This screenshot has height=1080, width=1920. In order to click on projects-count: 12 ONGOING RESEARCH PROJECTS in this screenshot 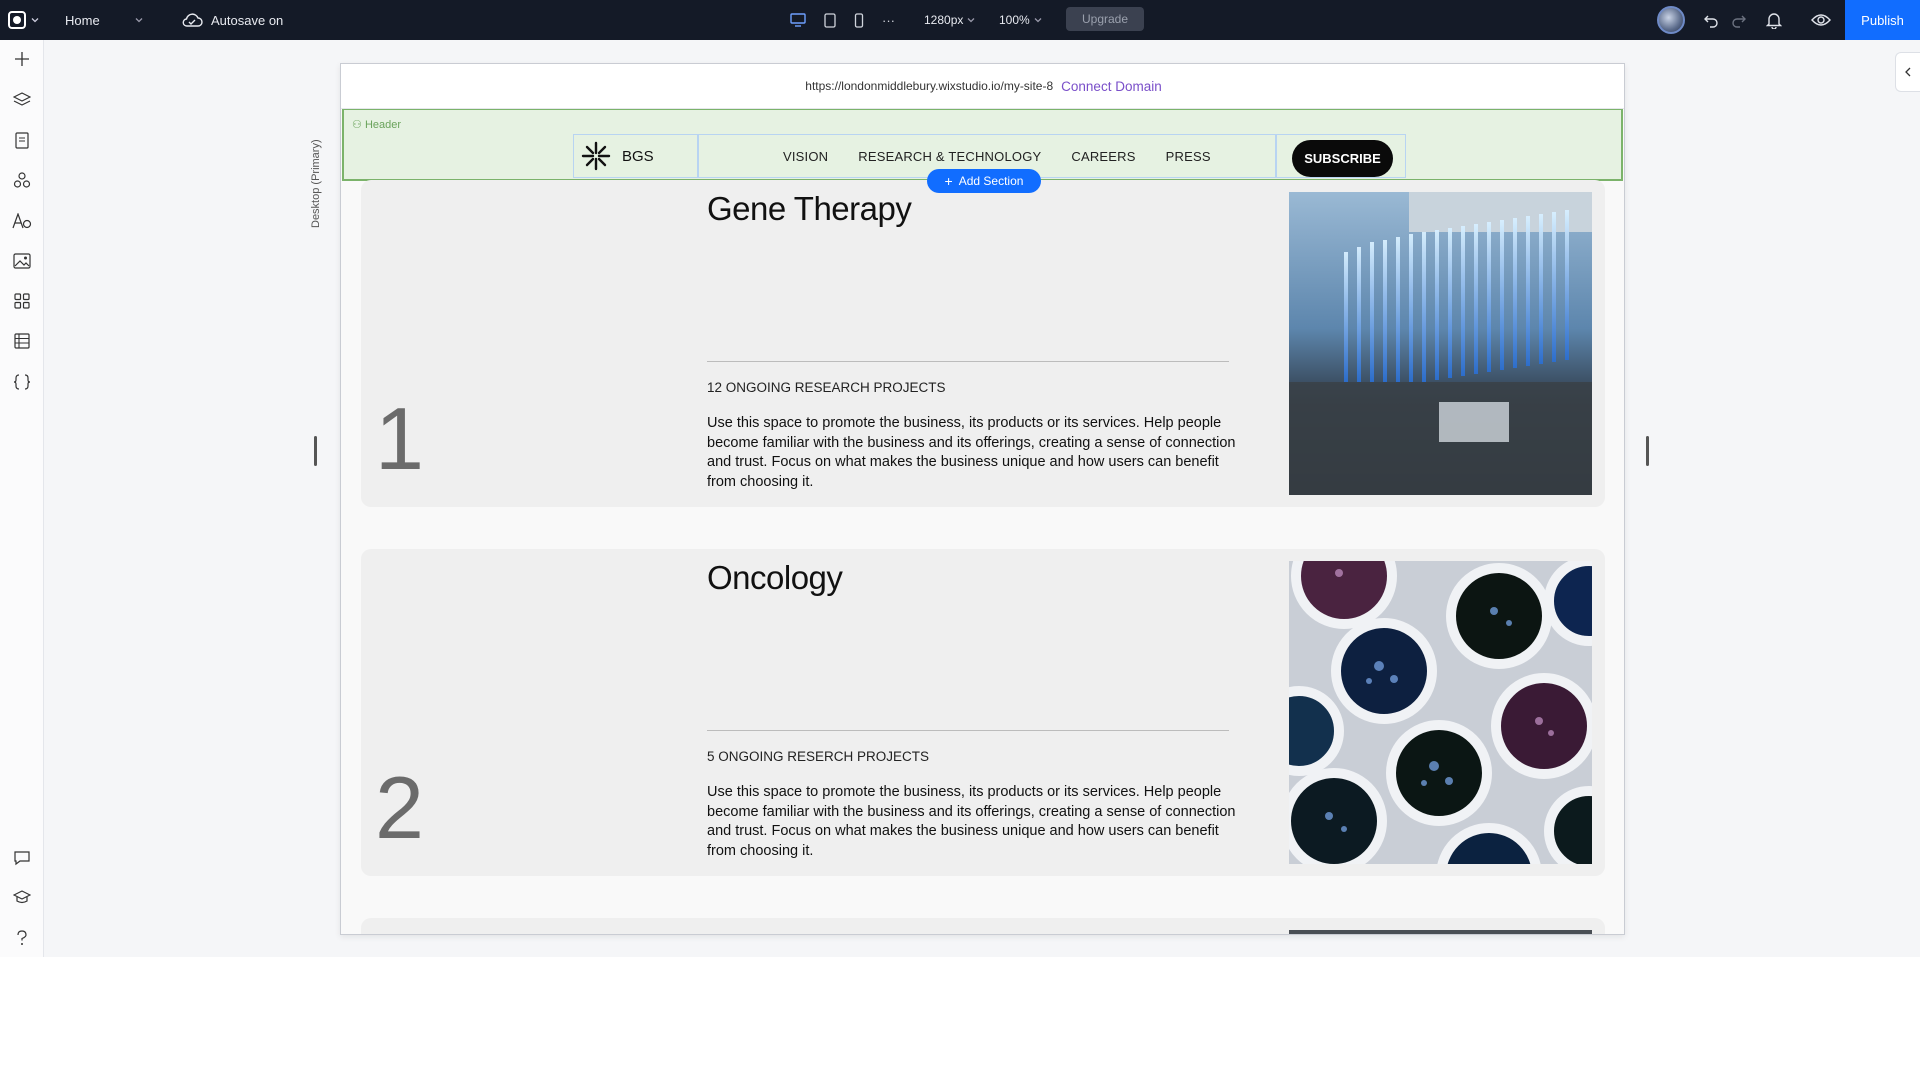, I will do `click(826, 387)`.